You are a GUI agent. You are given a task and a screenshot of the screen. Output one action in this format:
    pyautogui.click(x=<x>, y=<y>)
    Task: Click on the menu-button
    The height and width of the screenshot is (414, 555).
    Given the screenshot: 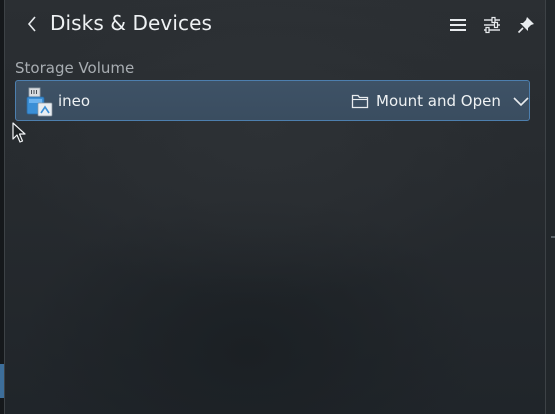 What is the action you would take?
    pyautogui.click(x=458, y=25)
    